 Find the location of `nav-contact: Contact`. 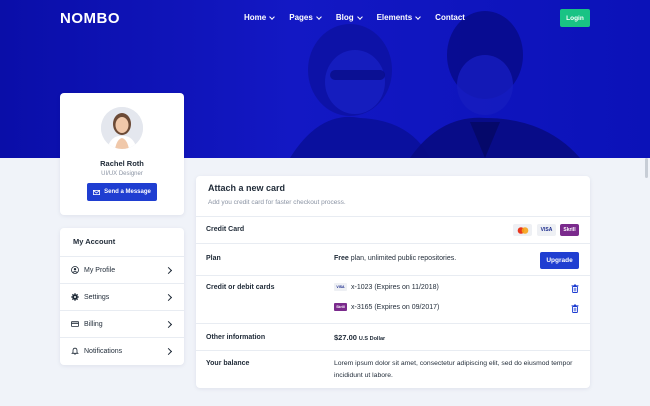

nav-contact: Contact is located at coordinates (450, 17).